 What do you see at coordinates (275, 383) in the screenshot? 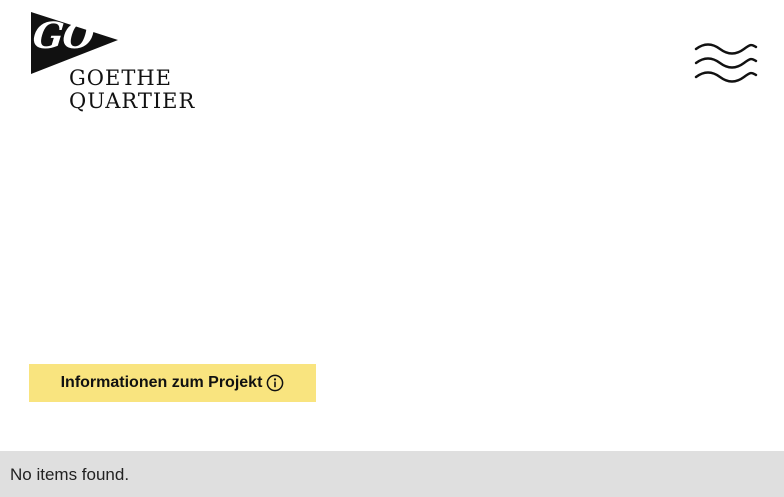
I see `info-circle-icon` at bounding box center [275, 383].